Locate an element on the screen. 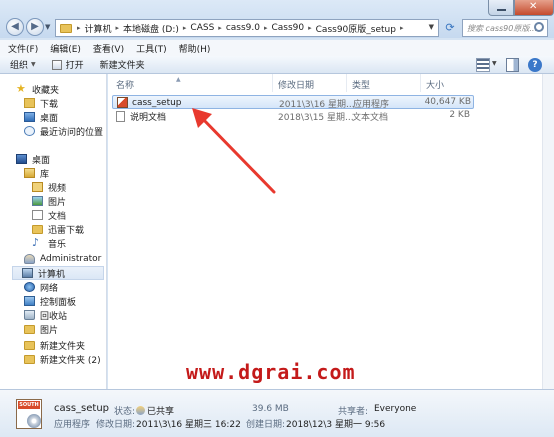  details-size-value: 39.6 MB is located at coordinates (270, 409).